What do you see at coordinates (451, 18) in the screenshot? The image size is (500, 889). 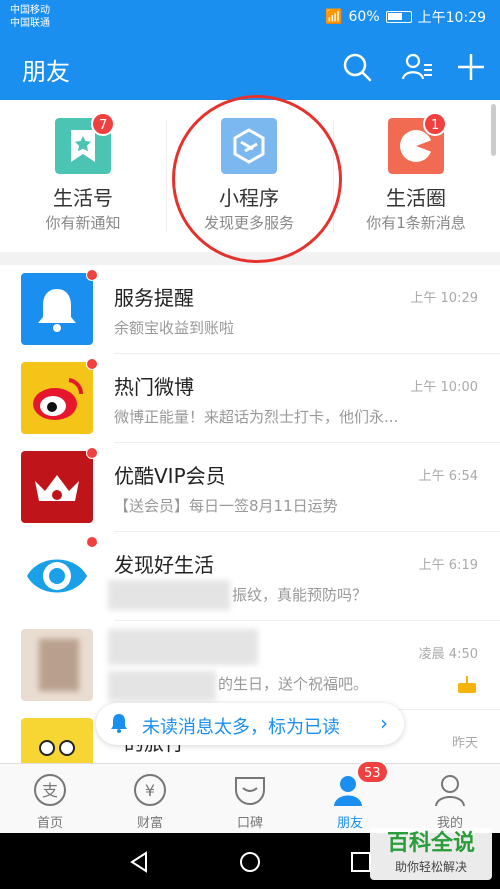 I see `status-time: 上午10:29` at bounding box center [451, 18].